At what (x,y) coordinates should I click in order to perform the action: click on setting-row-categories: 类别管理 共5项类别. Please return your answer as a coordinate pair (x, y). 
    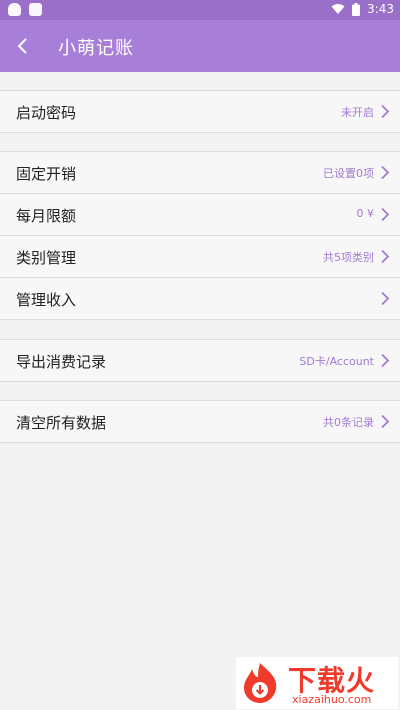
    Looking at the image, I should click on (200, 257).